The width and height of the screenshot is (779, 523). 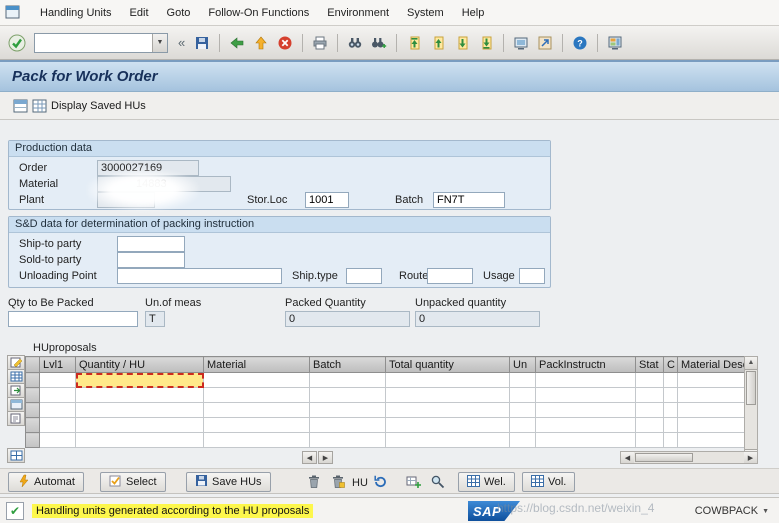 I want to click on cancel-icon, so click(x=285, y=43).